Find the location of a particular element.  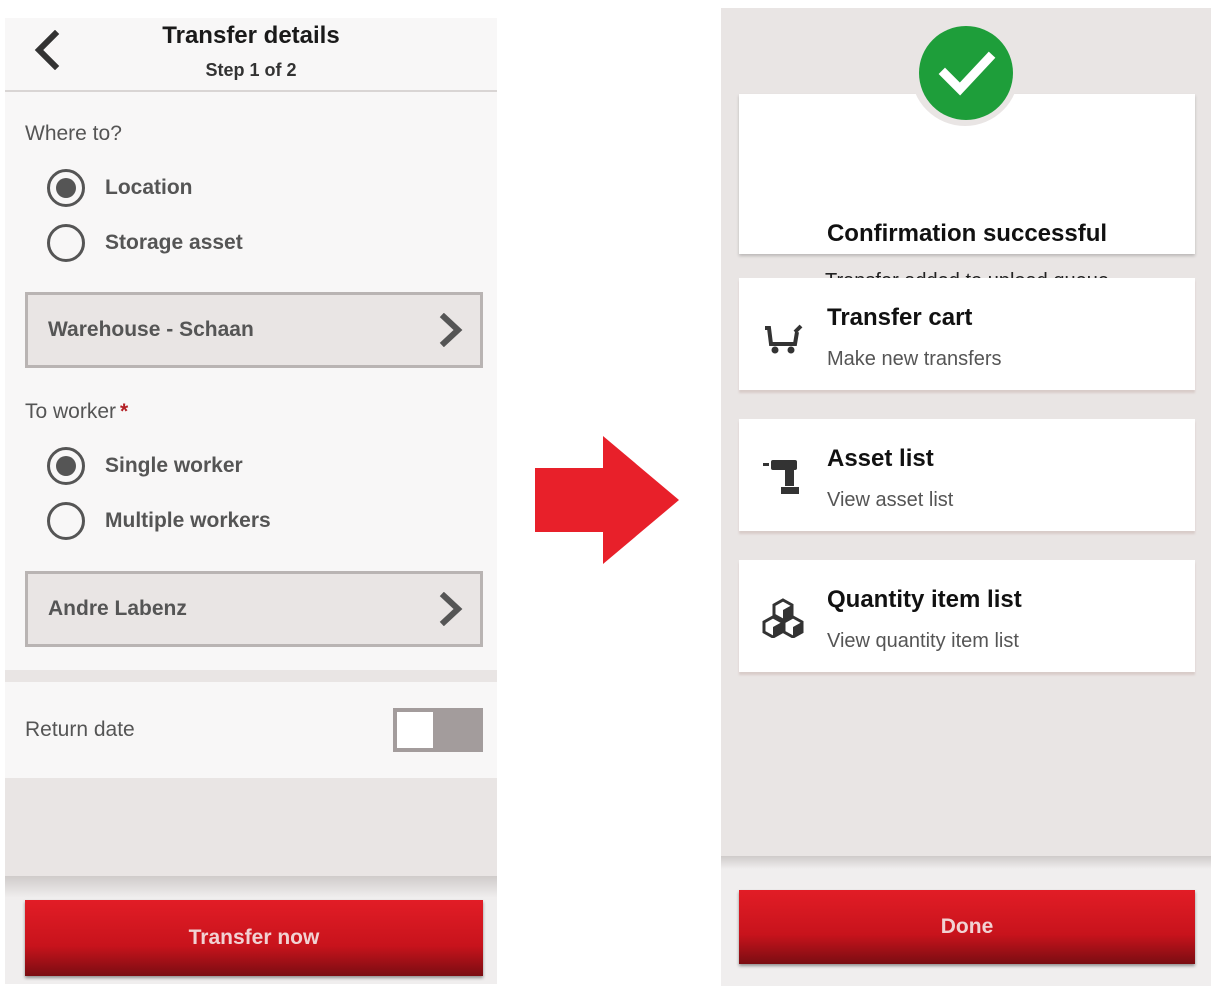

radio-multiple-workers-label: Multiple workers is located at coordinates (188, 520).